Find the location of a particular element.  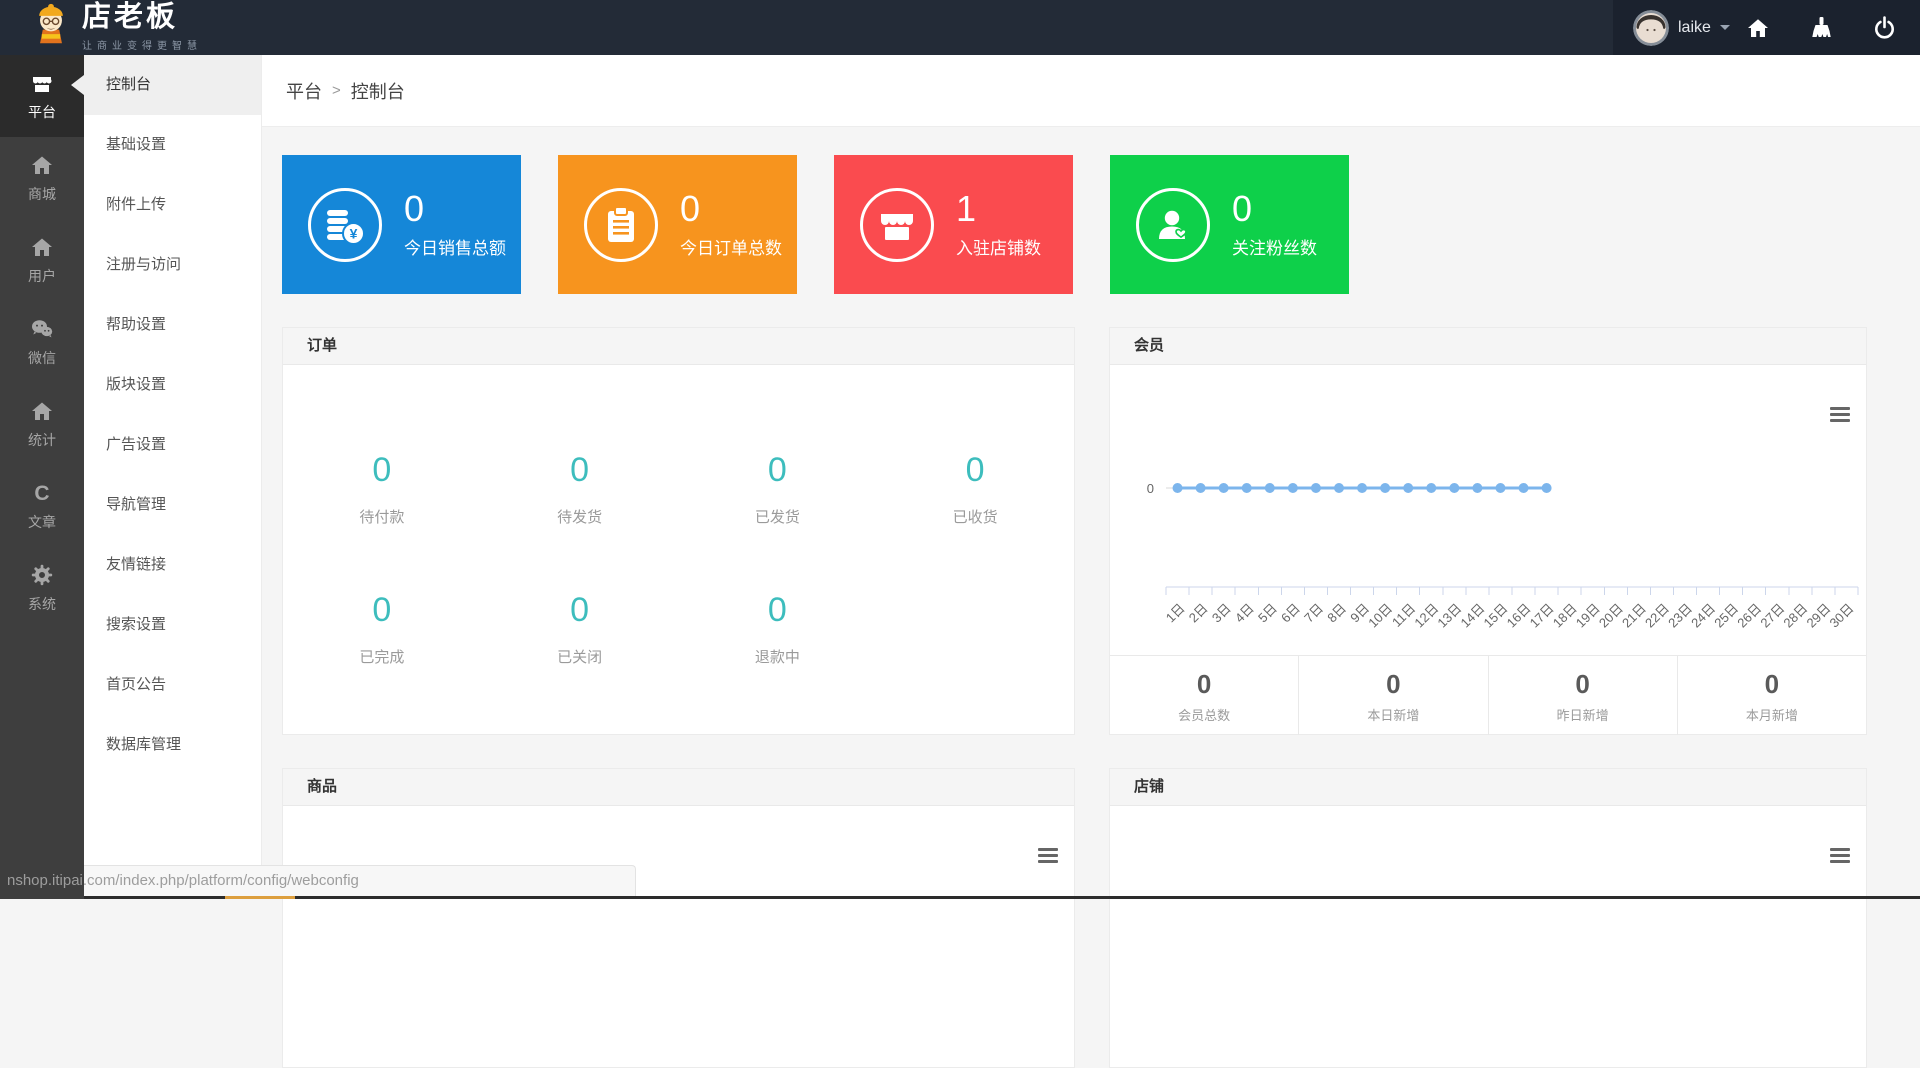

breadcrumb-platform: 平台 is located at coordinates (304, 91).